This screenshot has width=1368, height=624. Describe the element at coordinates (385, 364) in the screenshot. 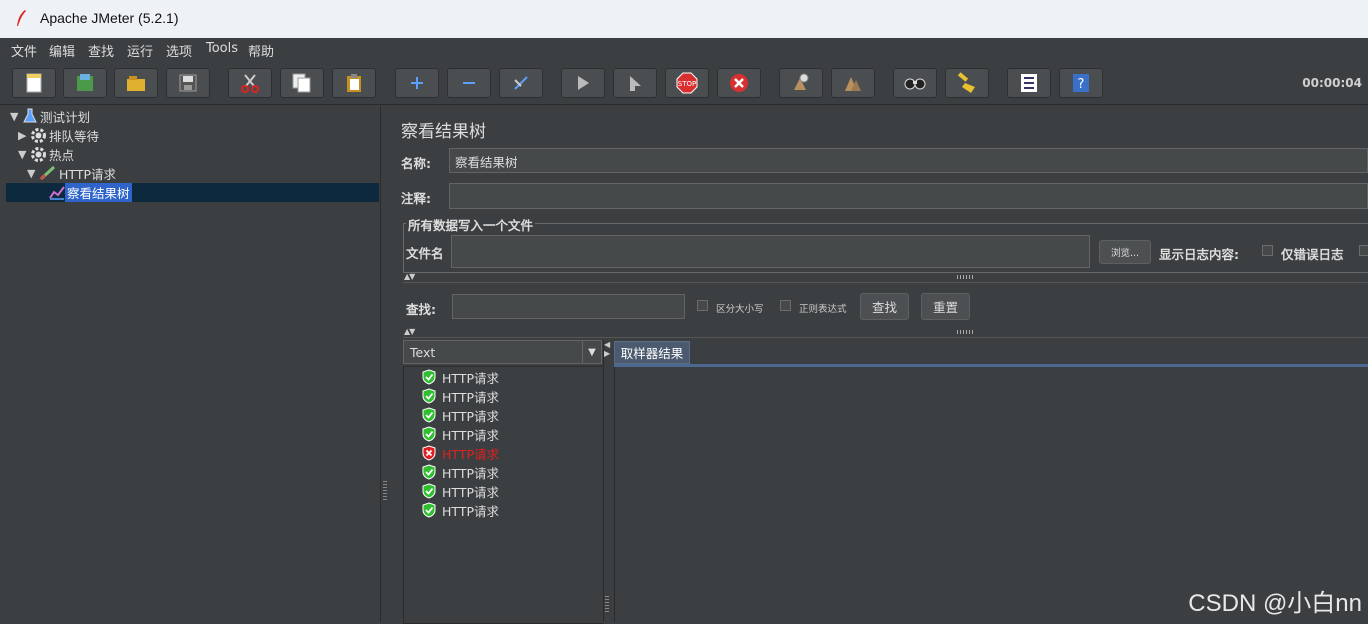

I see `main-splitter` at that location.